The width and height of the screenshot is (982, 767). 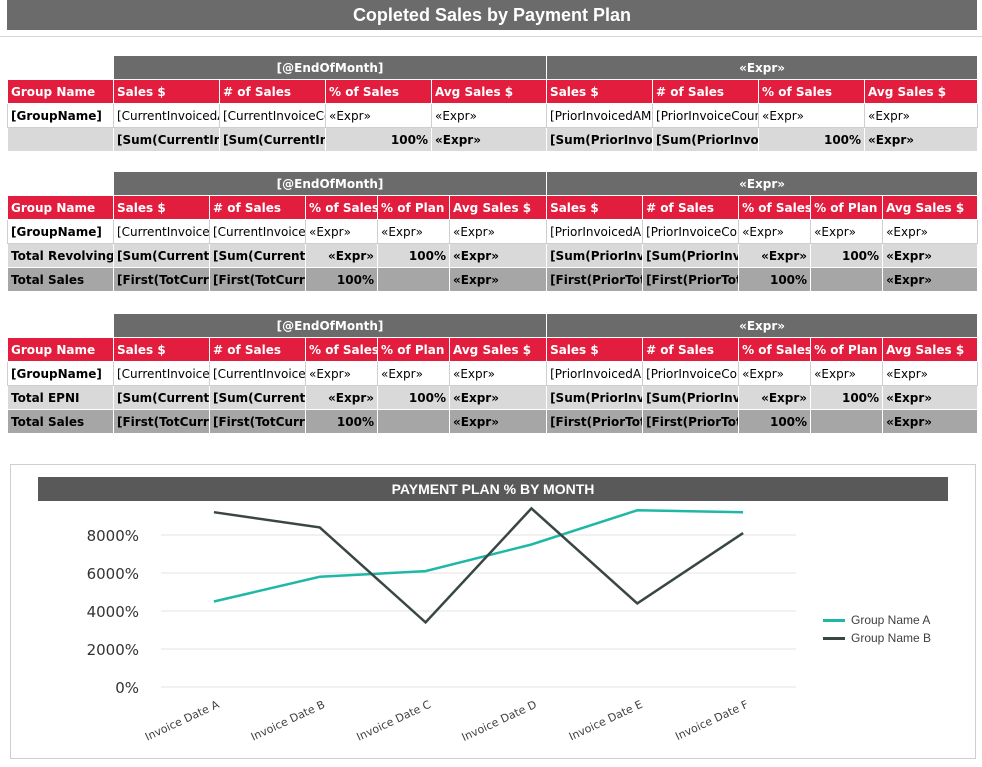 What do you see at coordinates (877, 638) in the screenshot?
I see `legend-item-b: Group Name B` at bounding box center [877, 638].